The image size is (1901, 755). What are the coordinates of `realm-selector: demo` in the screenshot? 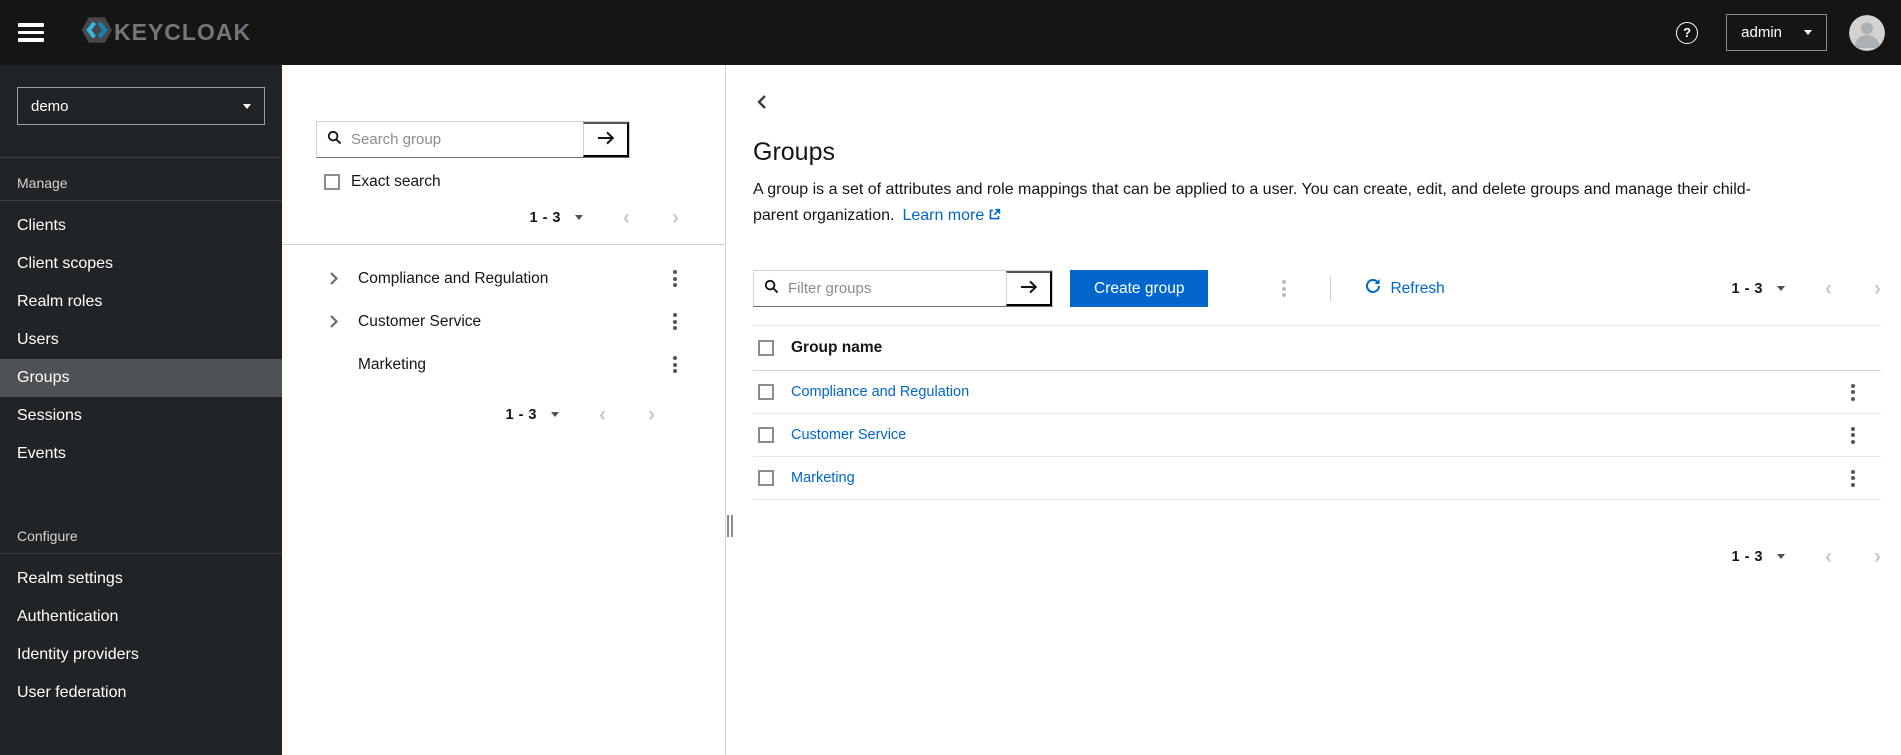 It's located at (141, 106).